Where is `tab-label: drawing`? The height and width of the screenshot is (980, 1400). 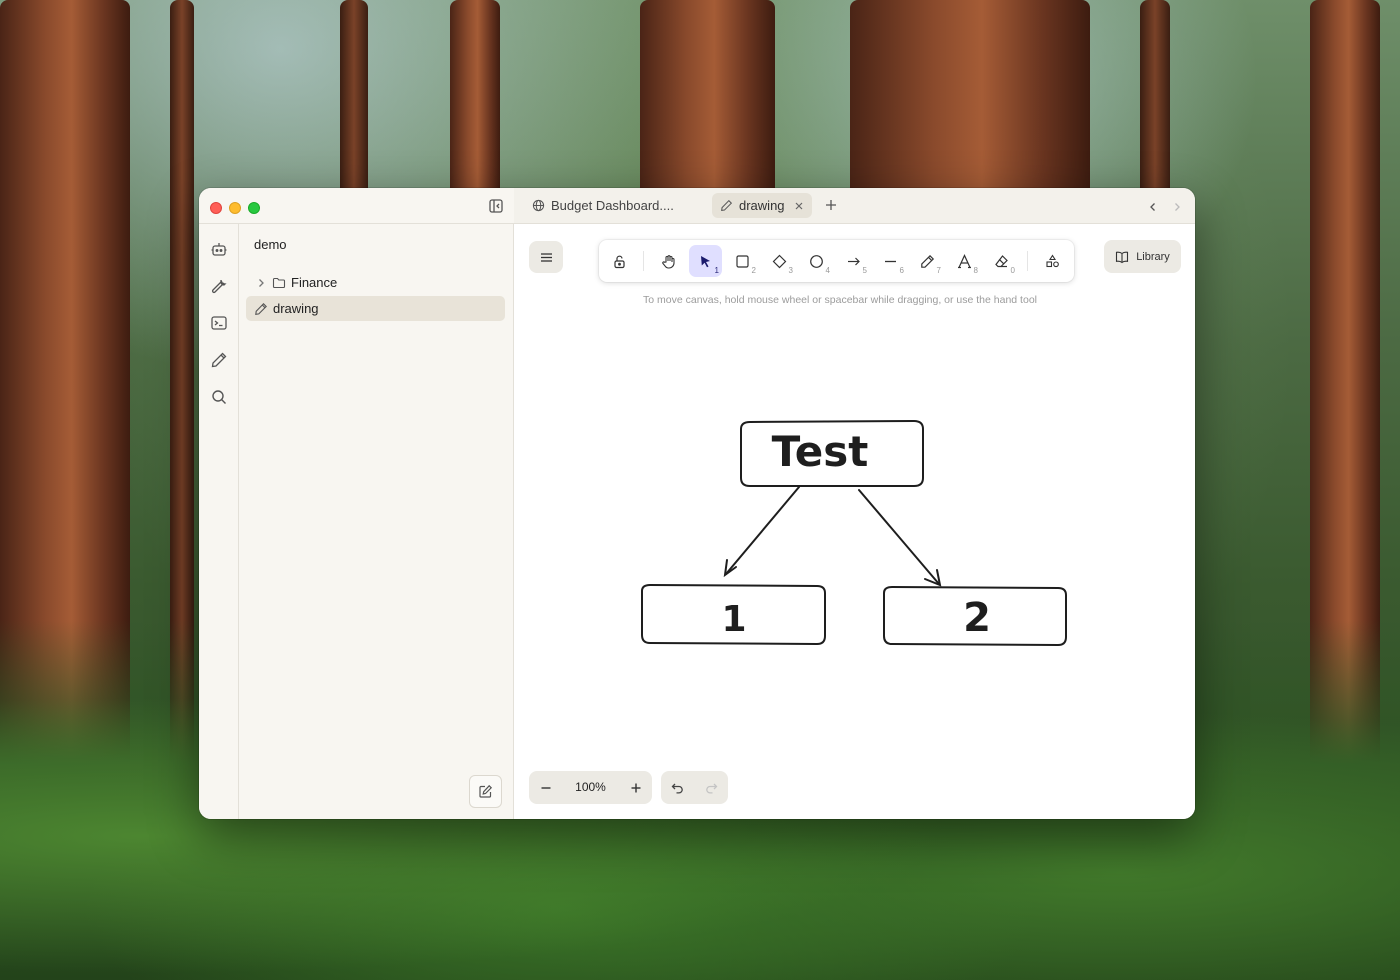 tab-label: drawing is located at coordinates (762, 205).